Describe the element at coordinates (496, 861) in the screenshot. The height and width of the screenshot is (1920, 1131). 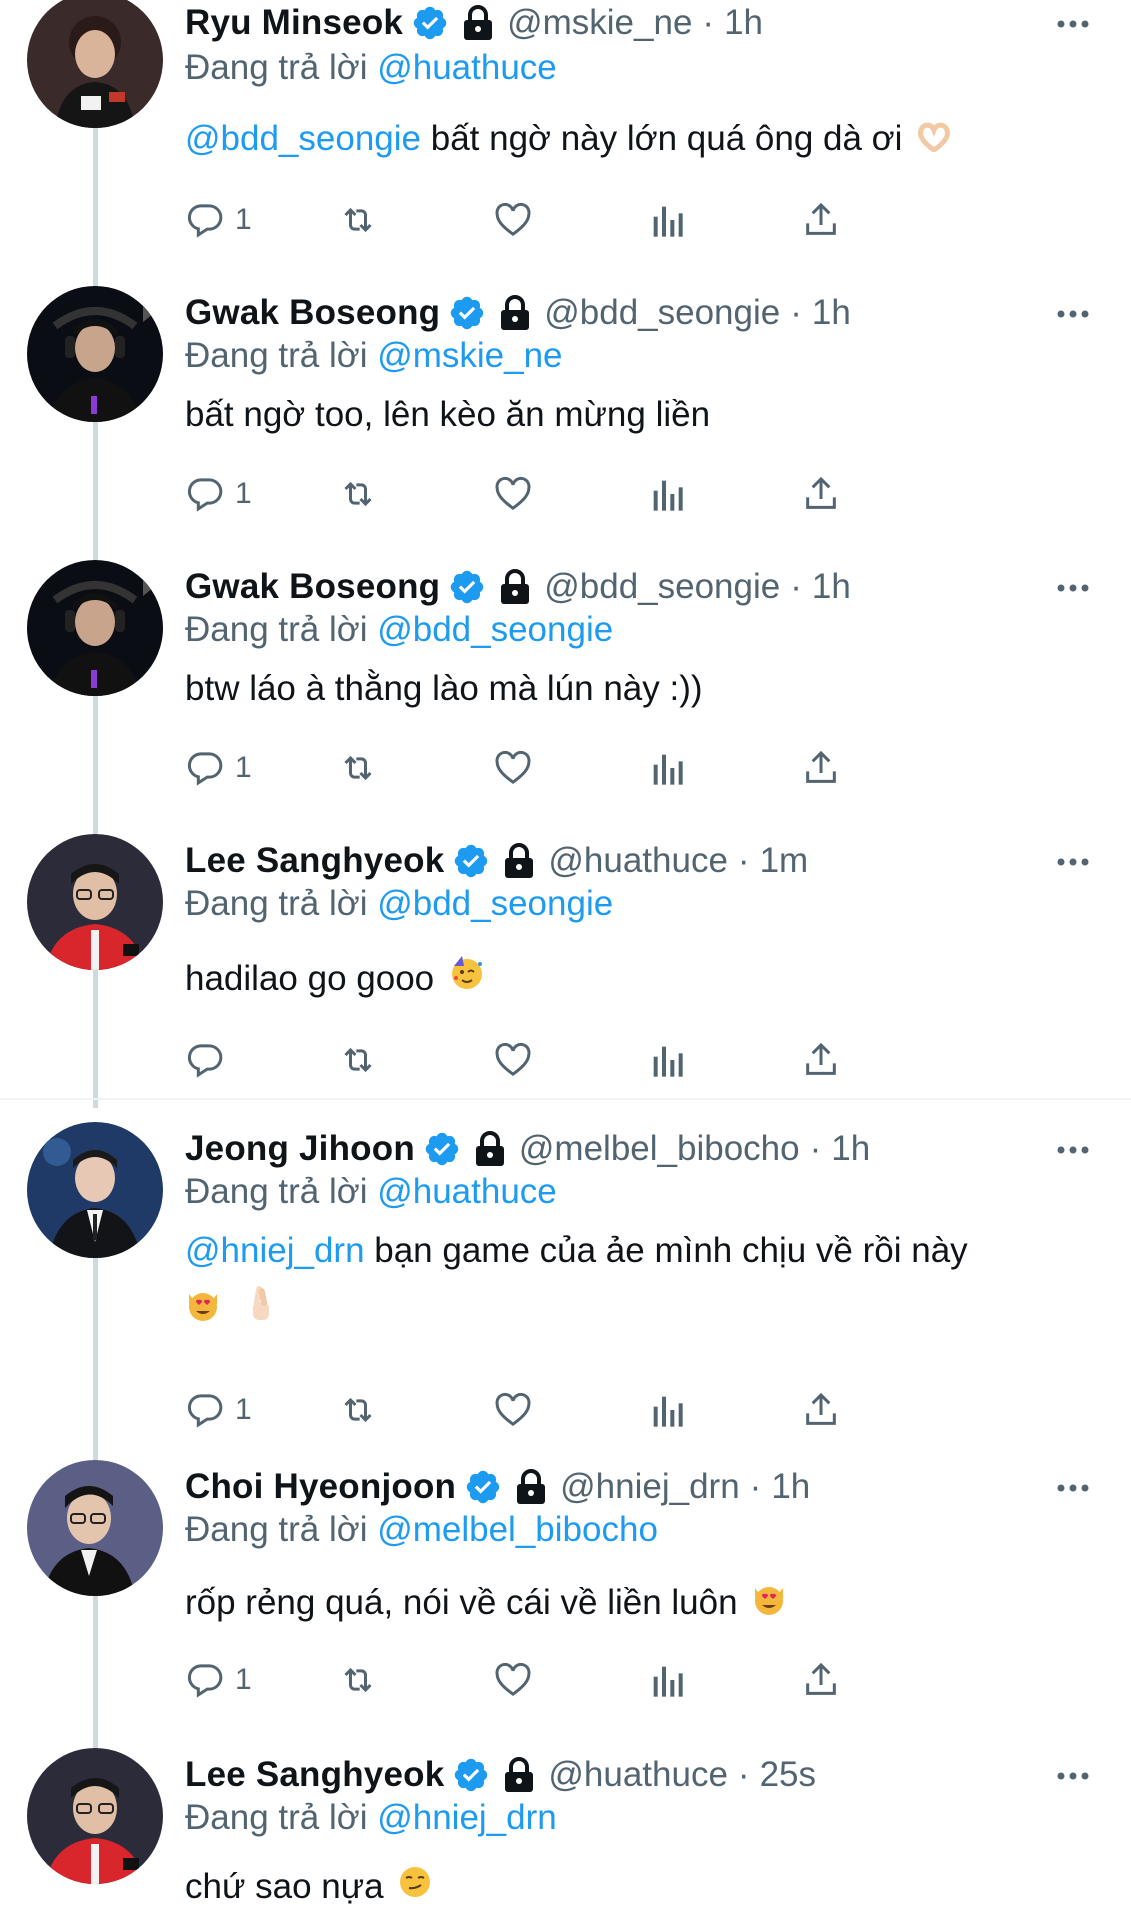
I see `tweet-header: Lee Sanghyeok @huathuce · 1m` at that location.